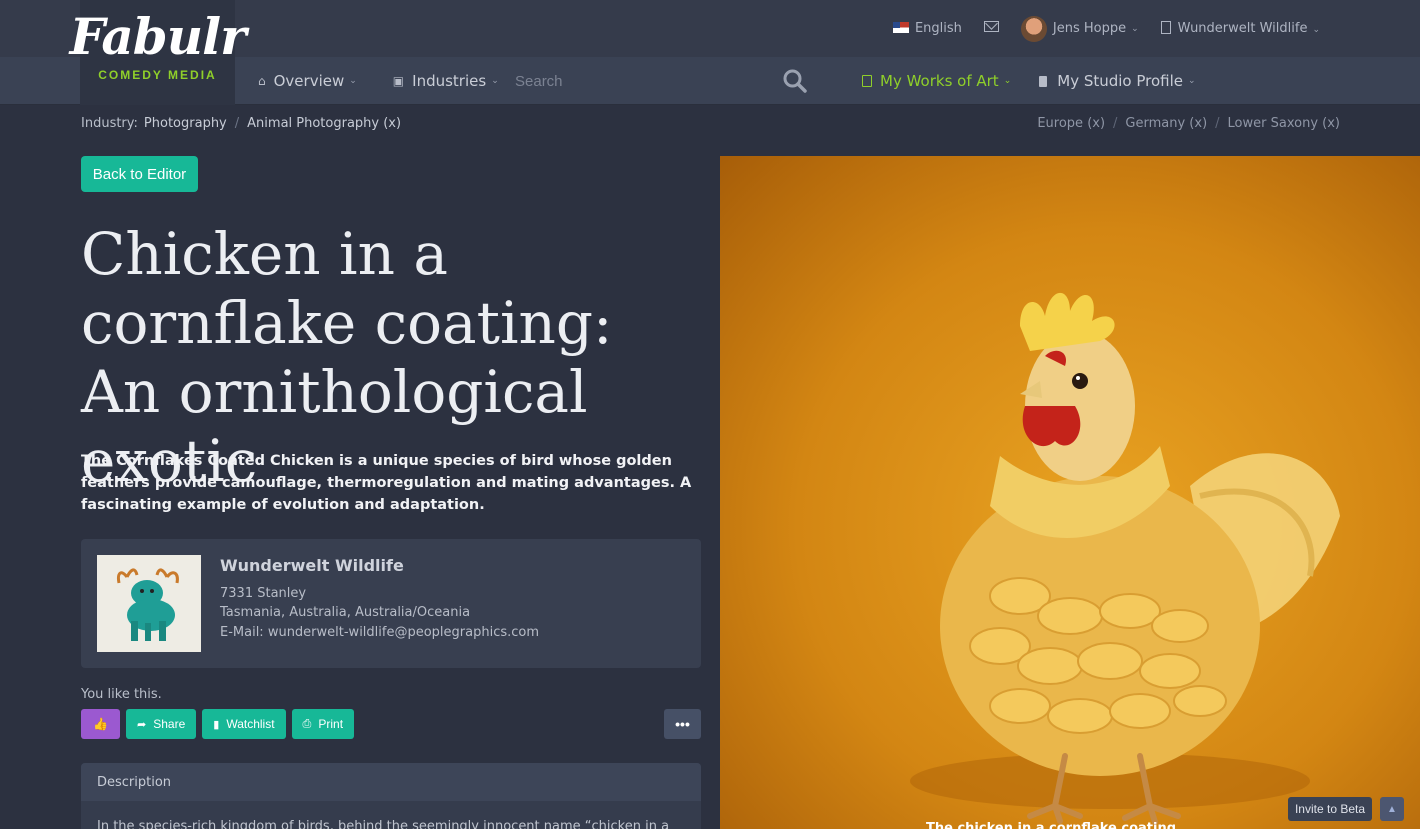 This screenshot has width=1420, height=829. I want to click on user-menu: Jens Hoppe ⌄, so click(1079, 28).